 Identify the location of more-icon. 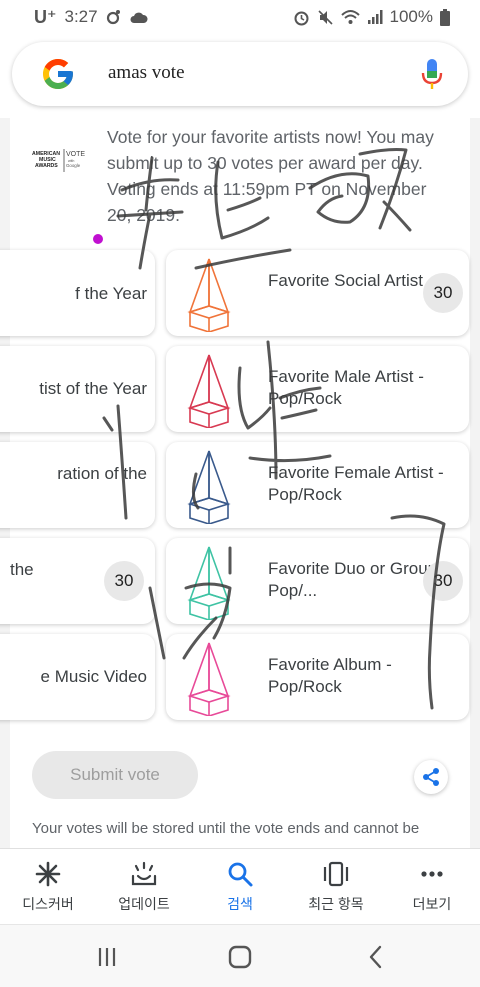
(432, 874).